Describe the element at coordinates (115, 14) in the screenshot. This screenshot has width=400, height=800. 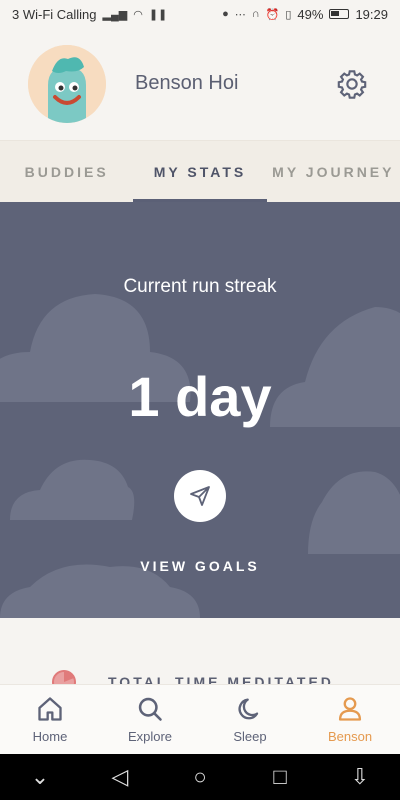
I see `signal-icon: ▂▄▆` at that location.